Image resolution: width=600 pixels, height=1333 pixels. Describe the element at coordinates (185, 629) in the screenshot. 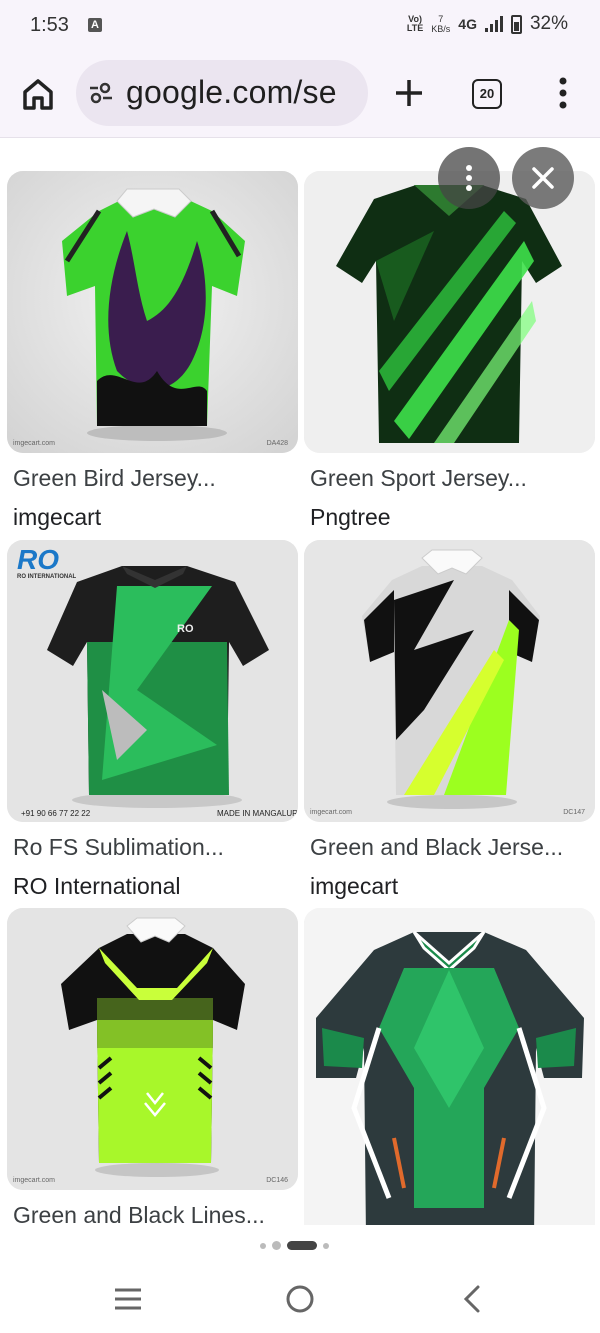

I see `shirt-logo: RO` at that location.